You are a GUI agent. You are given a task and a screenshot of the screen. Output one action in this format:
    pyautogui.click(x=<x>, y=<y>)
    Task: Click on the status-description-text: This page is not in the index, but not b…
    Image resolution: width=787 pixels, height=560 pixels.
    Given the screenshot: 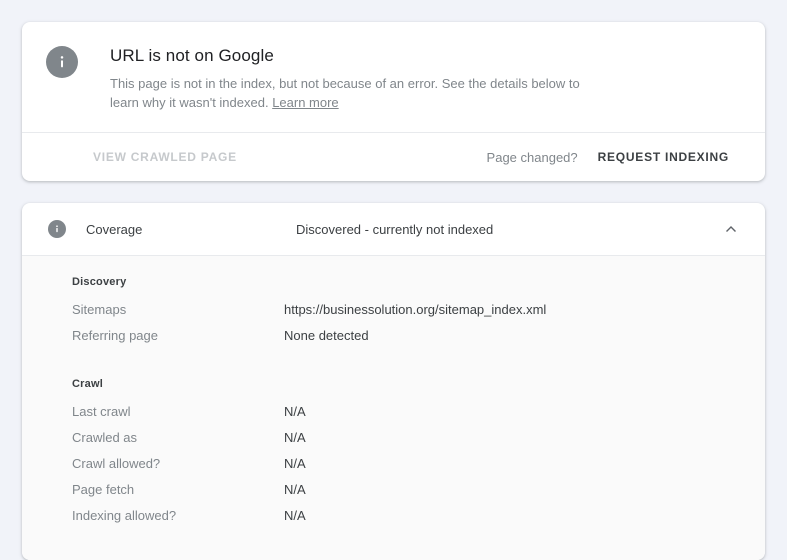 What is the action you would take?
    pyautogui.click(x=345, y=93)
    